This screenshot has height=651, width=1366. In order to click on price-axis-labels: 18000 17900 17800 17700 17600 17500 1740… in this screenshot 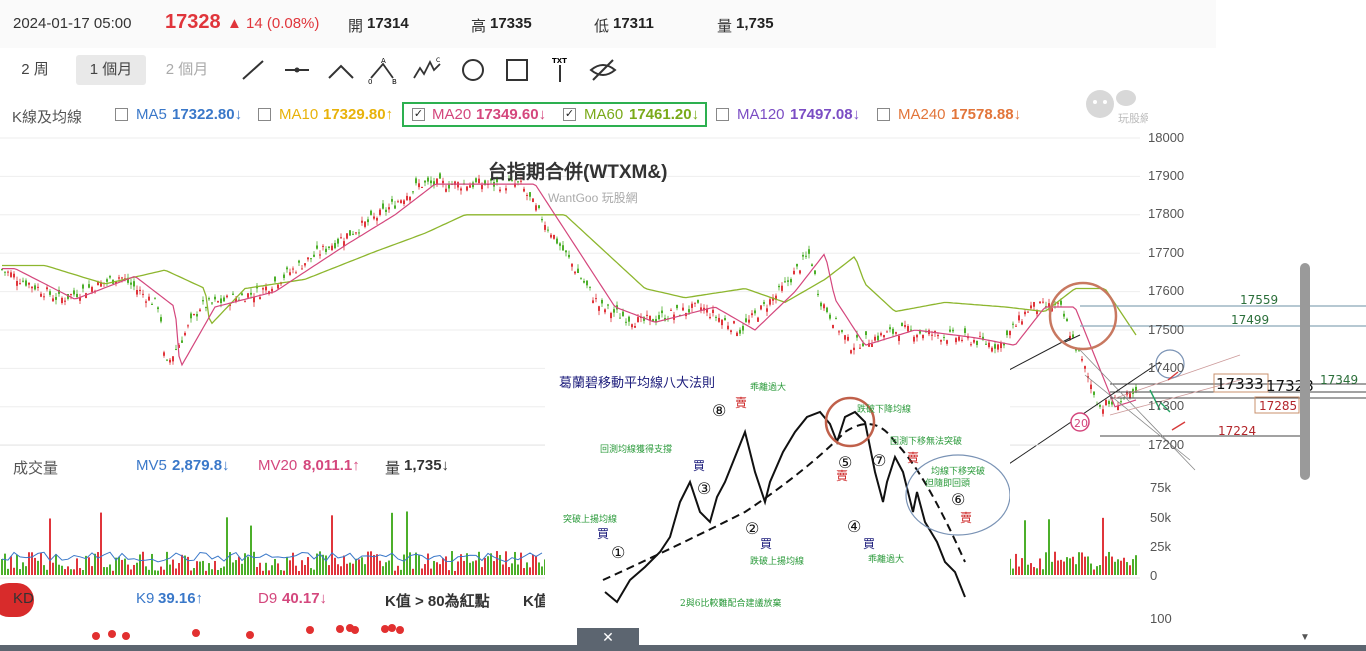, I will do `click(1173, 291)`.